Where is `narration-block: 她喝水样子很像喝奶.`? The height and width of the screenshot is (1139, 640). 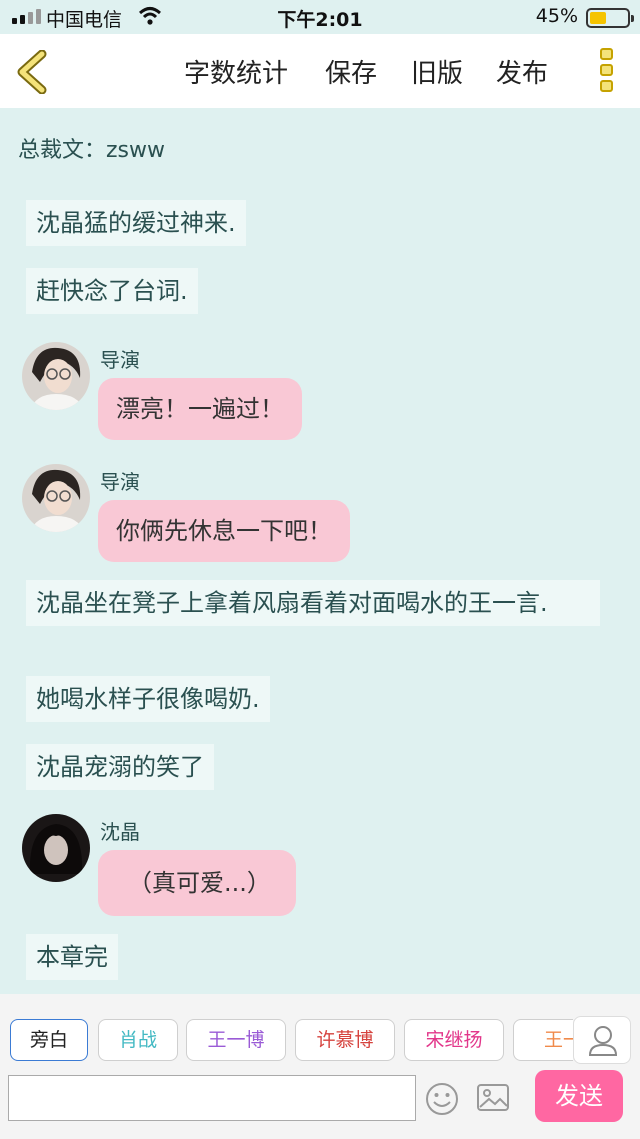 narration-block: 她喝水样子很像喝奶. is located at coordinates (148, 699).